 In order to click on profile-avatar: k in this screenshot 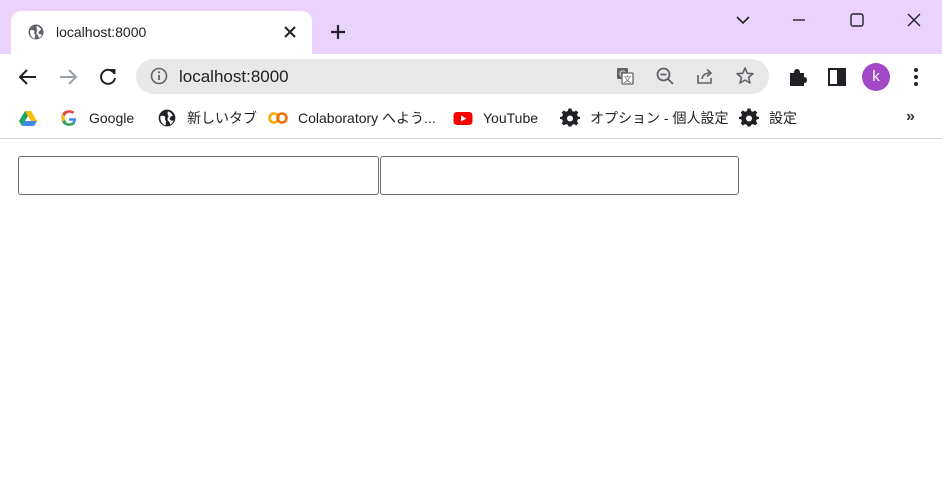, I will do `click(876, 77)`.